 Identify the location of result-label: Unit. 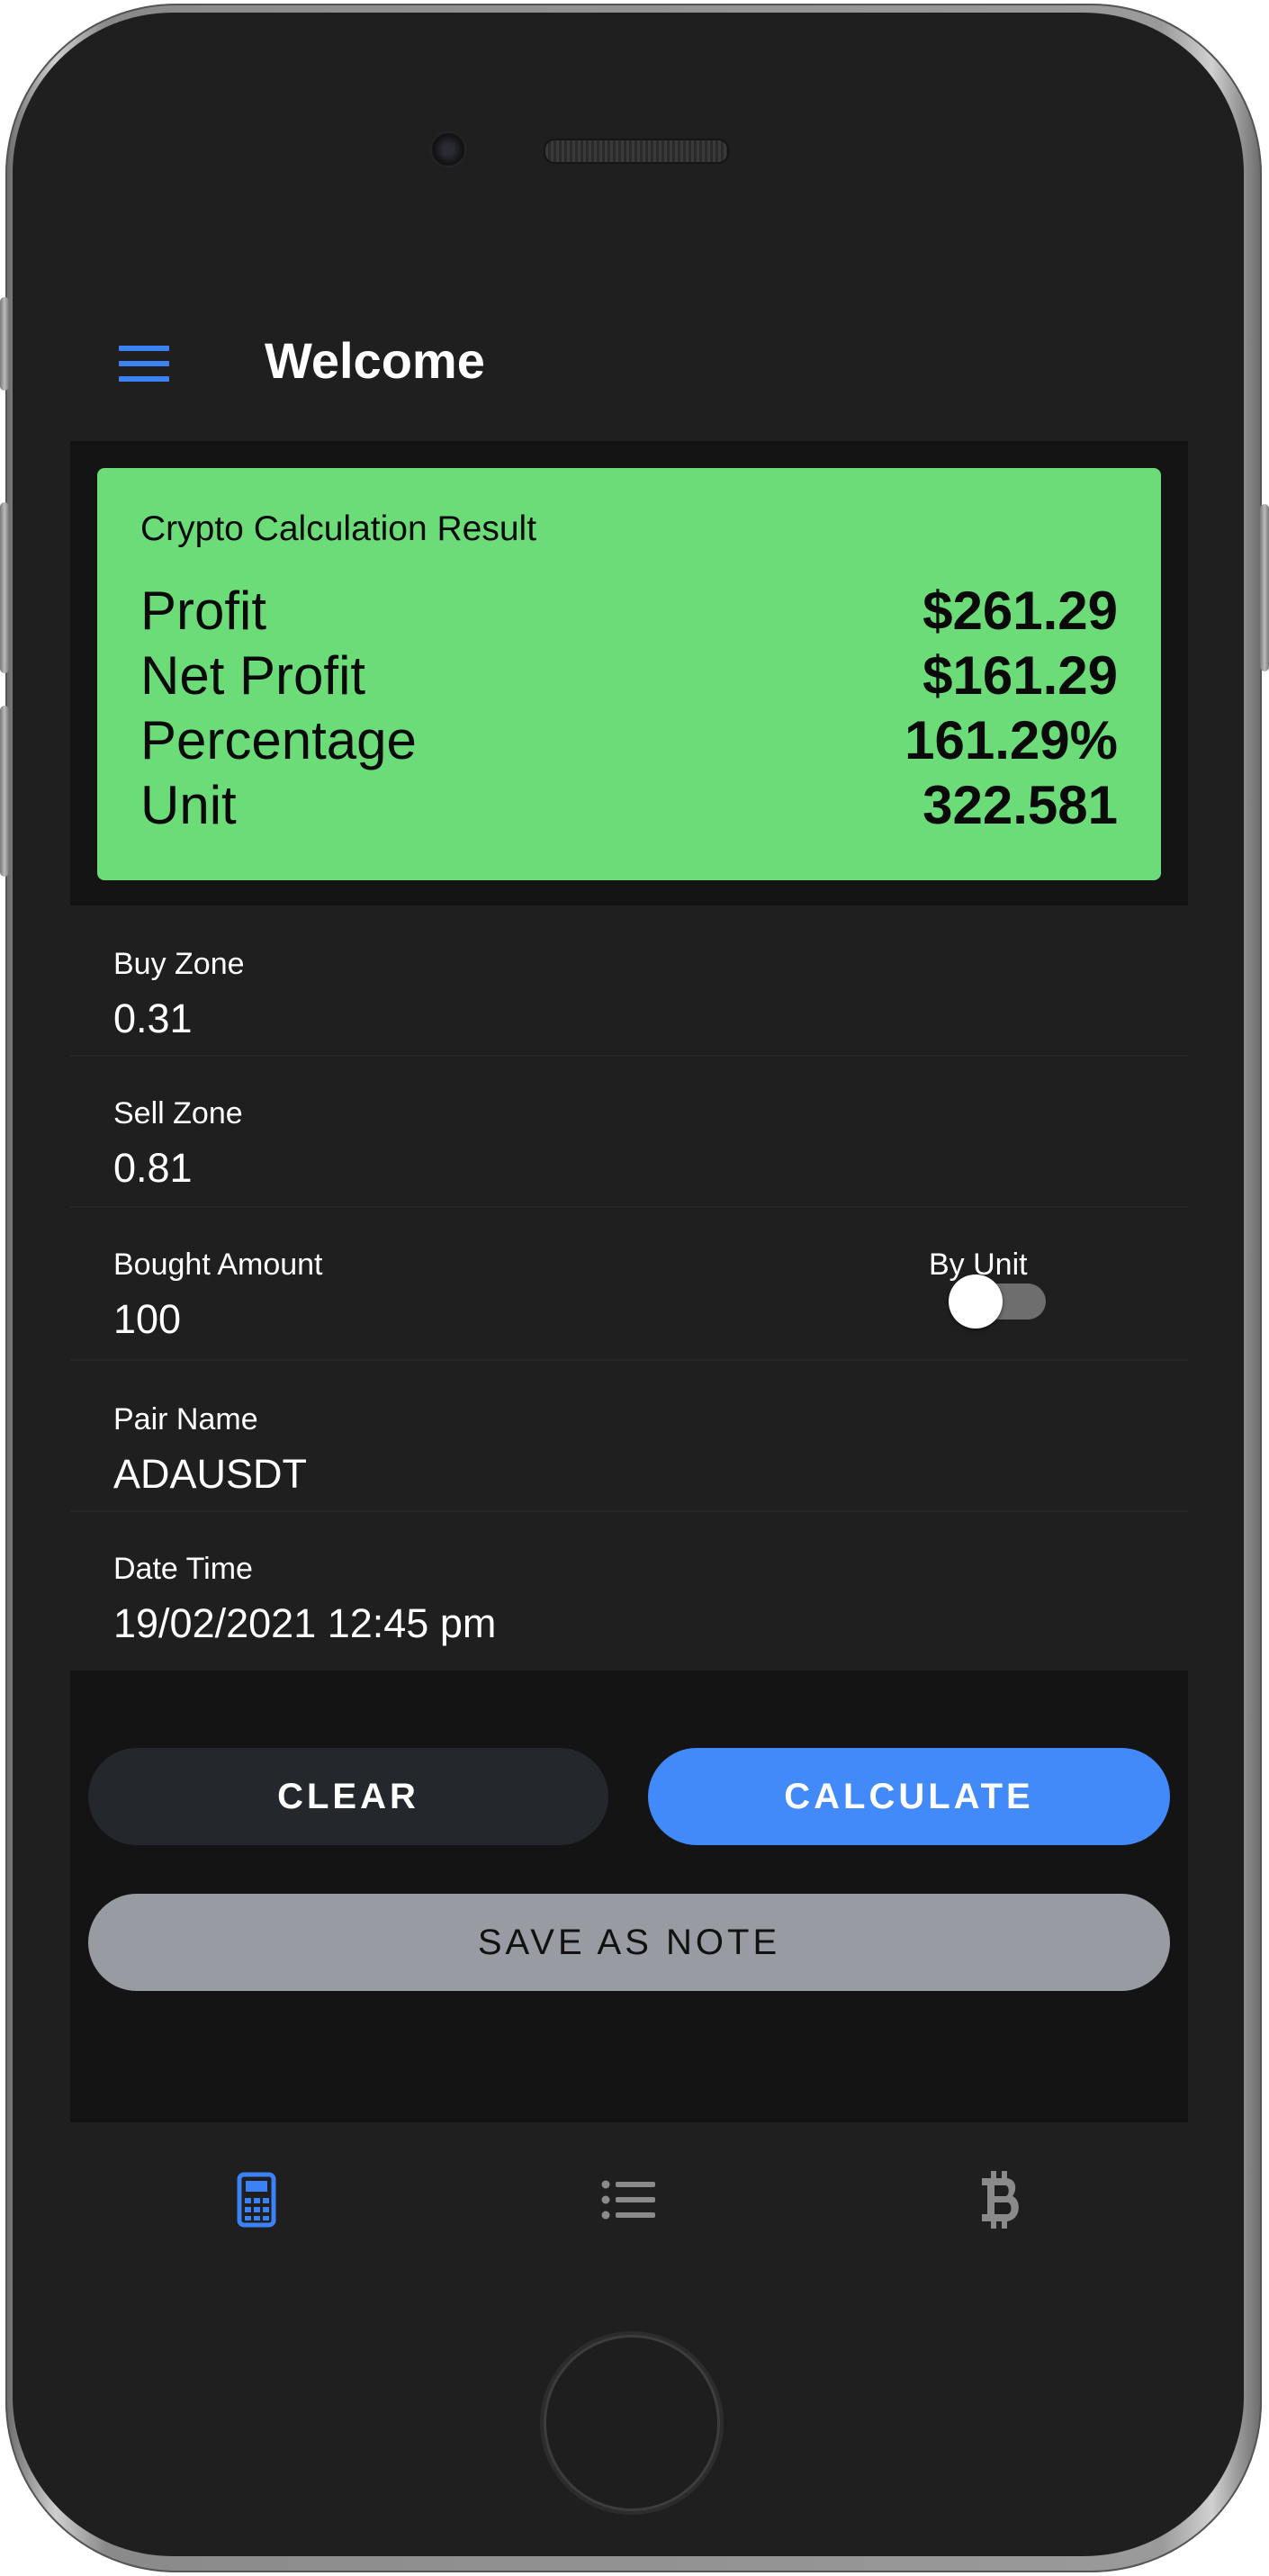
(189, 805).